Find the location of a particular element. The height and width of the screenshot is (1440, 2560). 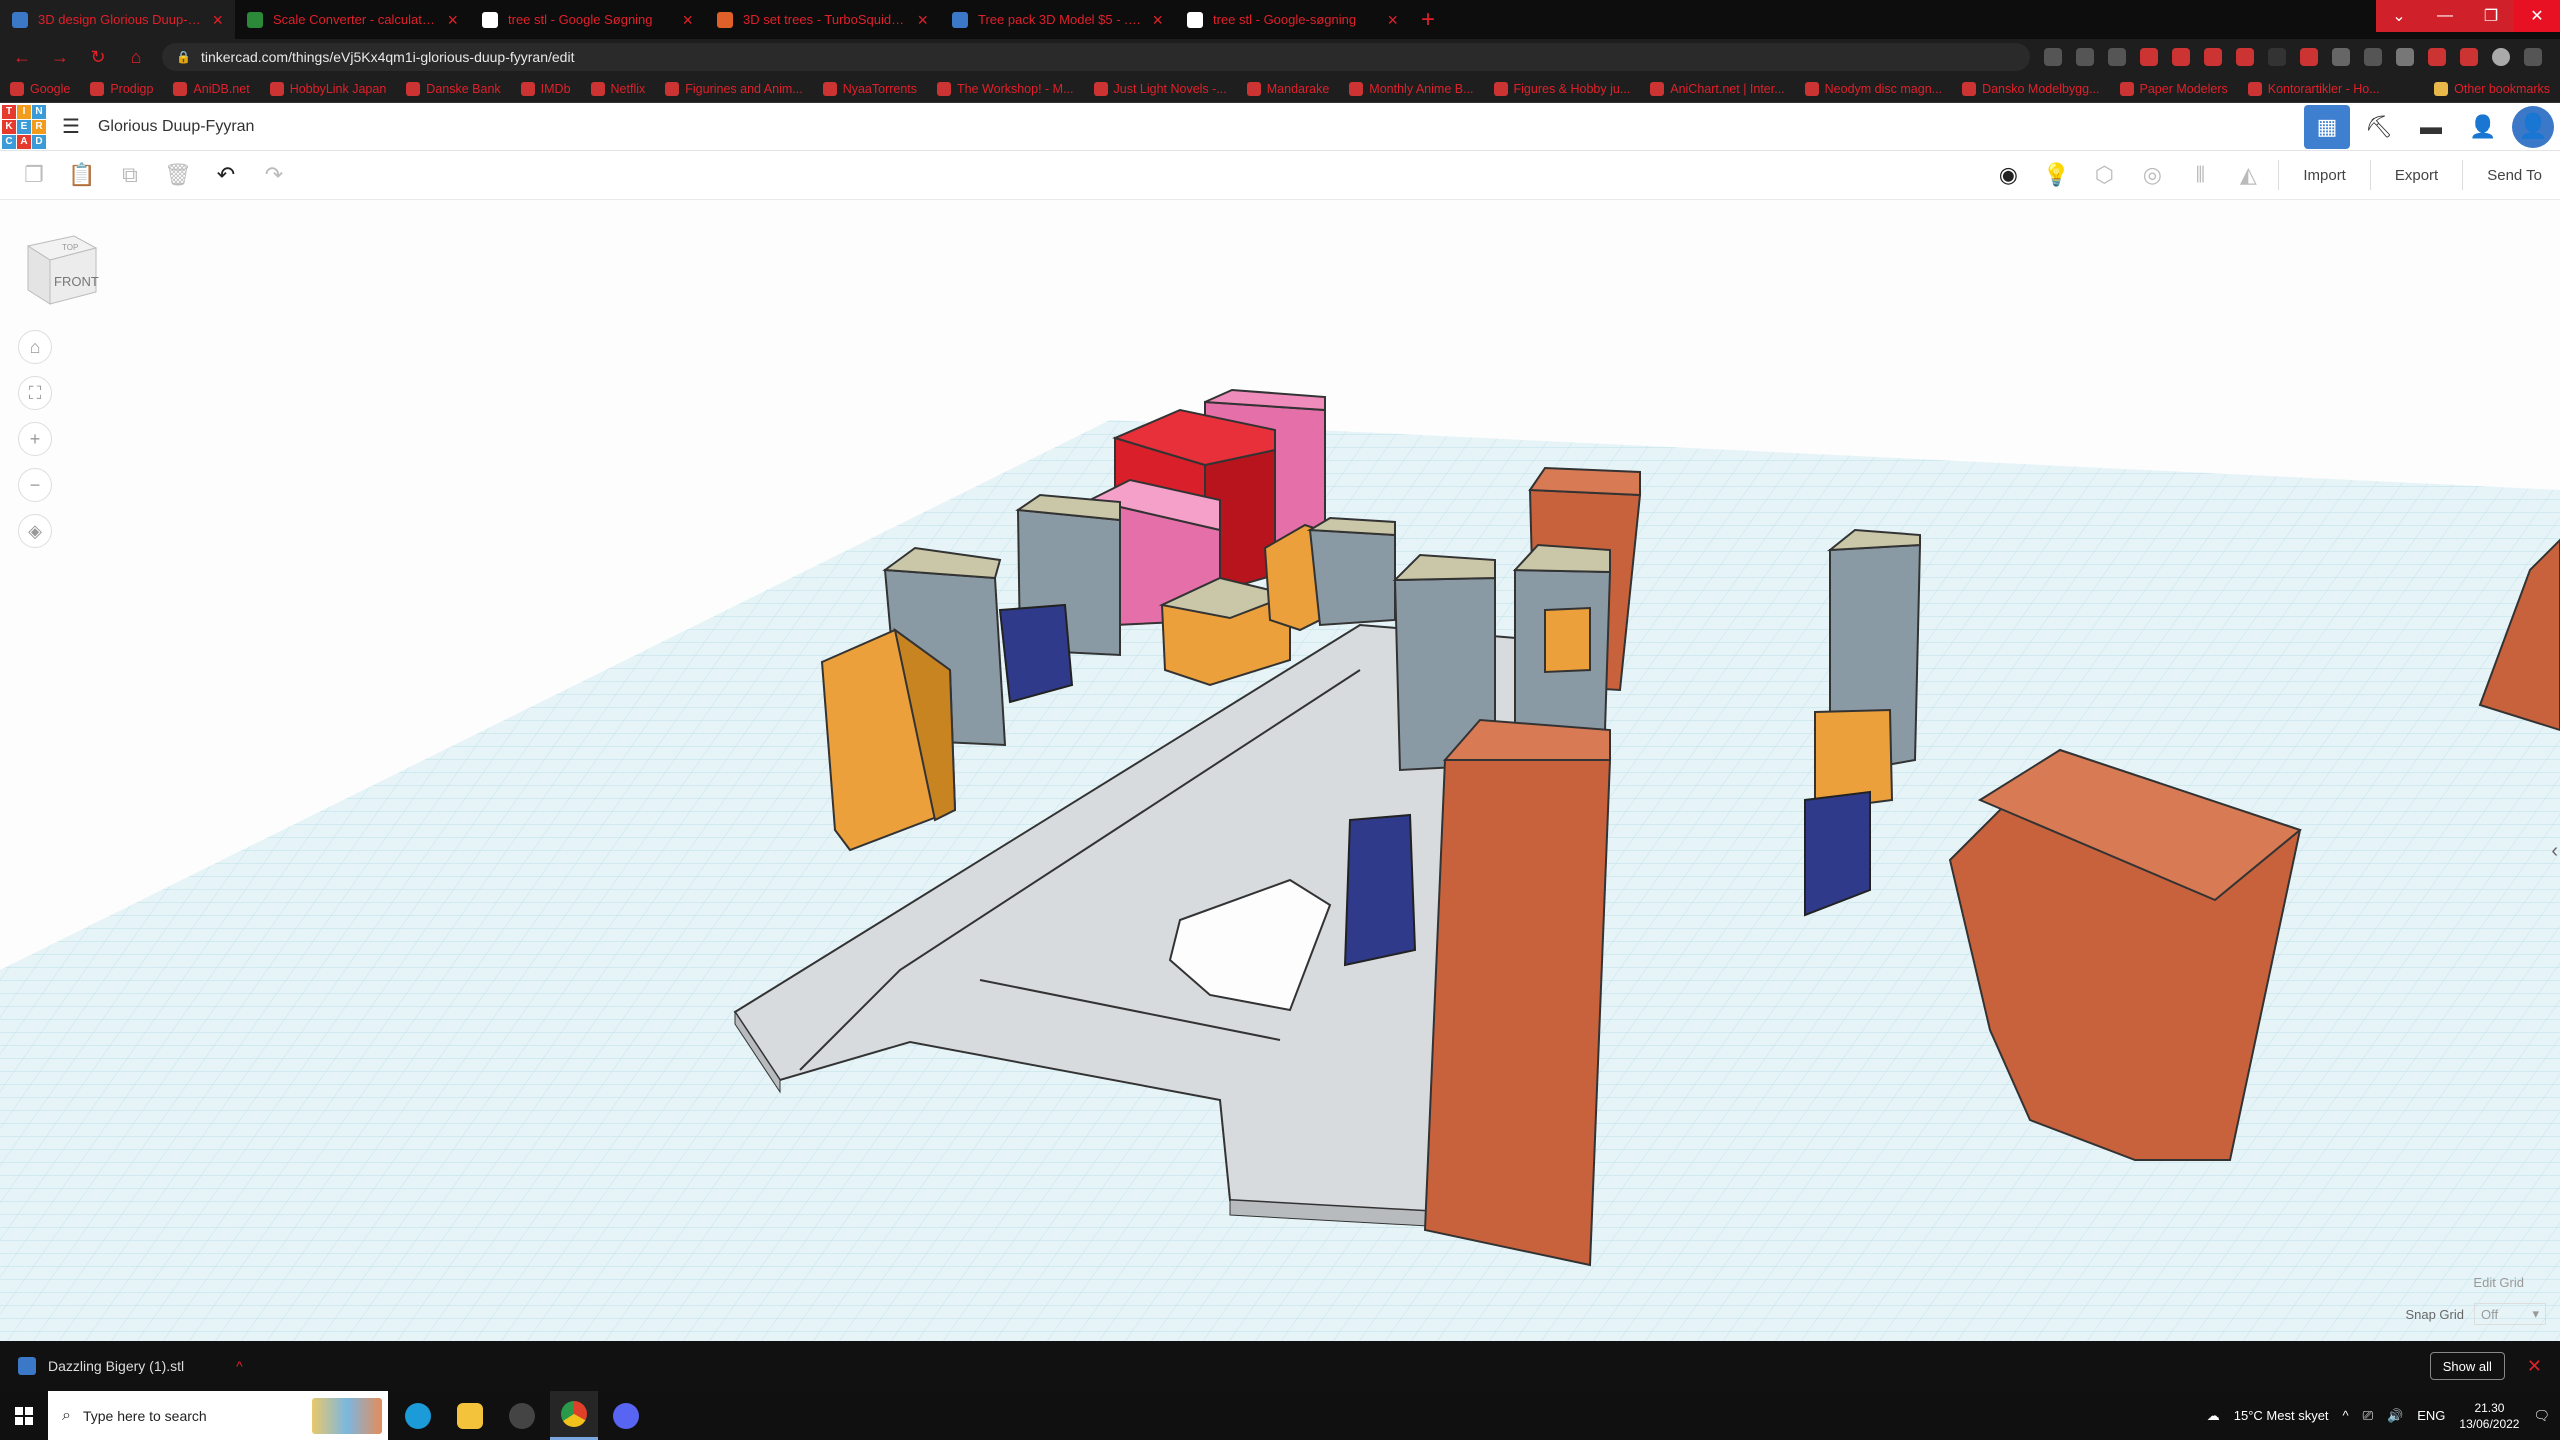

bricks-icon: ▬ is located at coordinates (2431, 127).